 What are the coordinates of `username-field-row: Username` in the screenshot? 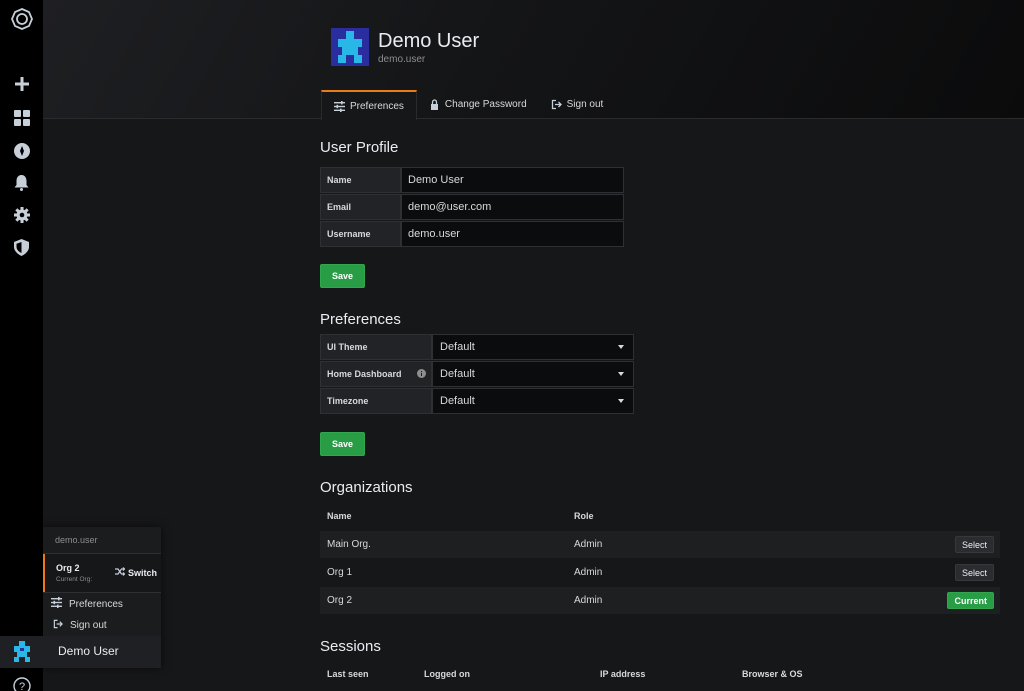 It's located at (472, 234).